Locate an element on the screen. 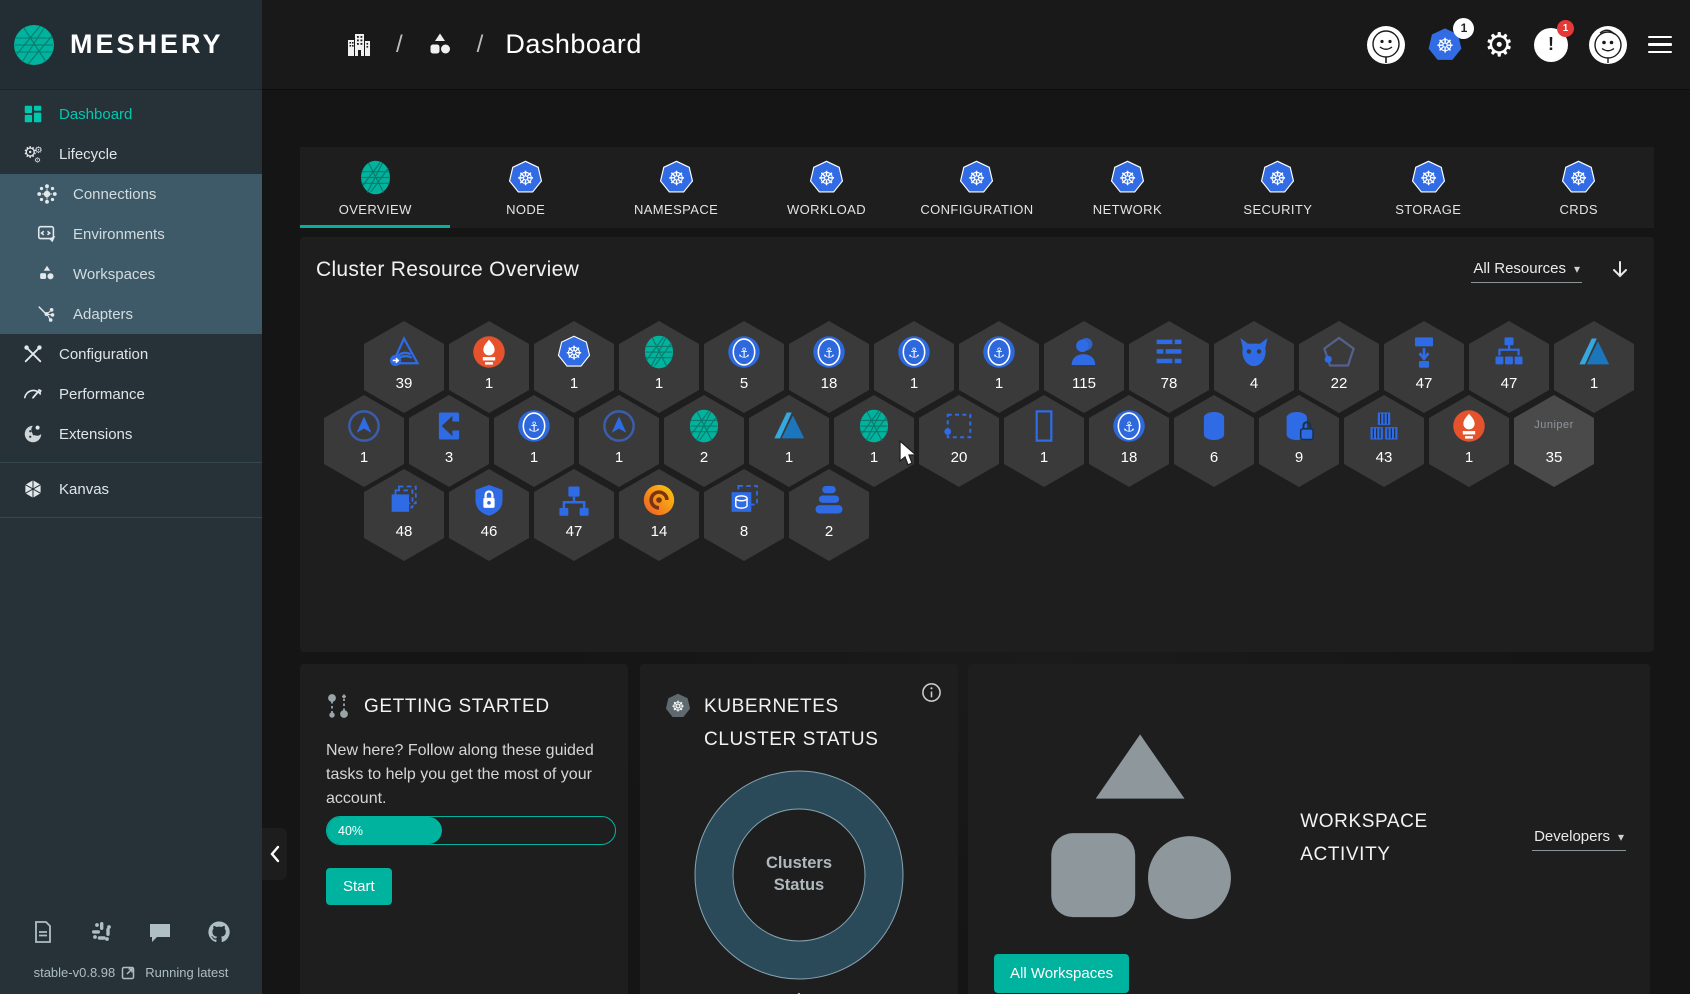 This screenshot has width=1690, height=994. resource-hex-bricks: 43 is located at coordinates (1384, 441).